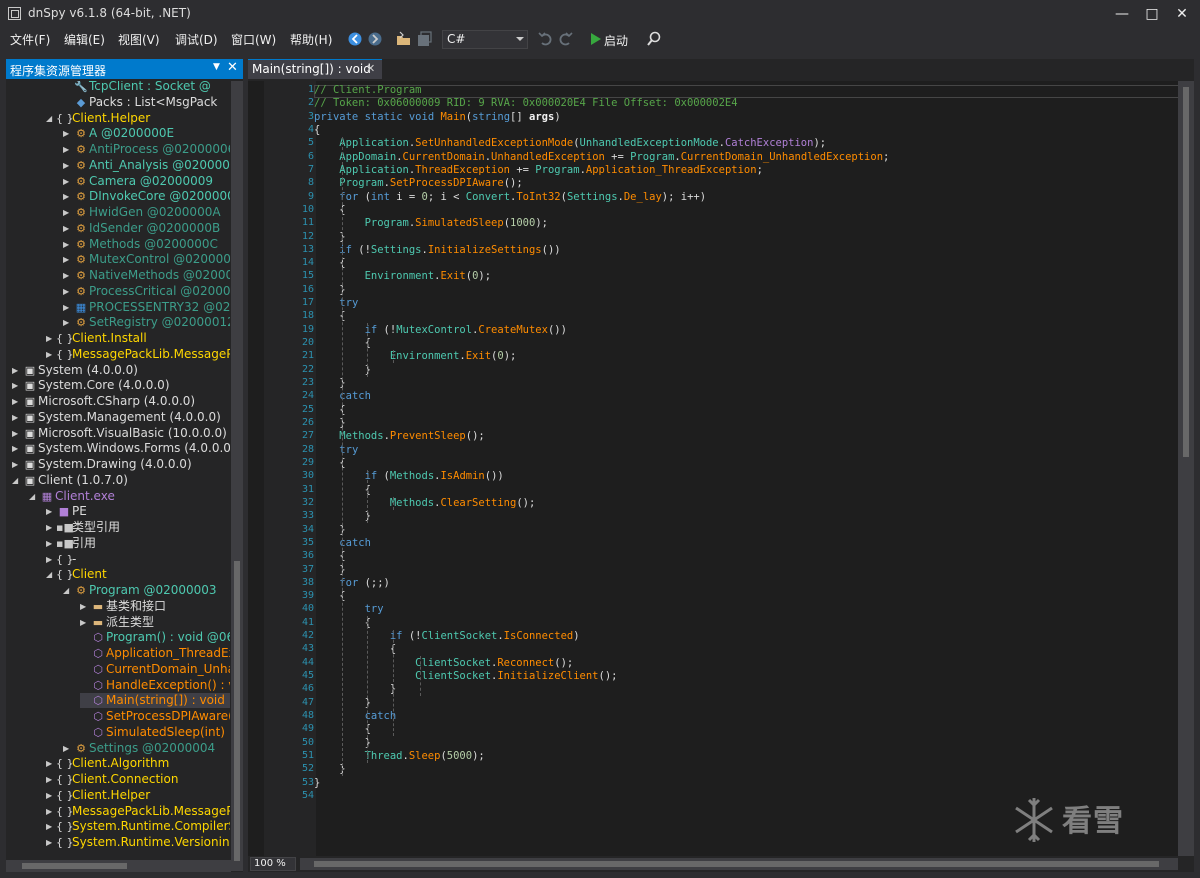 The width and height of the screenshot is (1200, 878). I want to click on tree-node: ⬡ SetProcessDPIAware(, so click(155, 716).